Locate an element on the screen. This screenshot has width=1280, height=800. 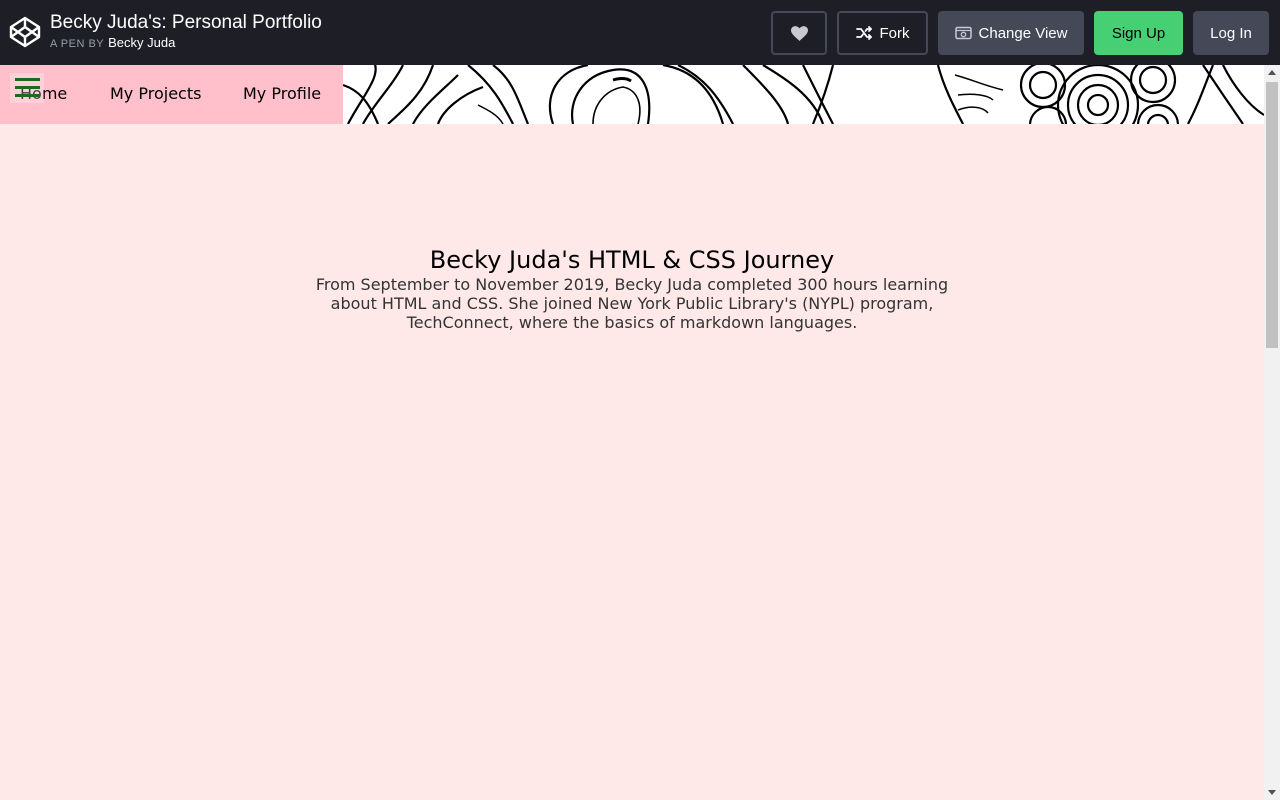
portfolio-navbar: Home My Projects My Profile is located at coordinates (171, 94).